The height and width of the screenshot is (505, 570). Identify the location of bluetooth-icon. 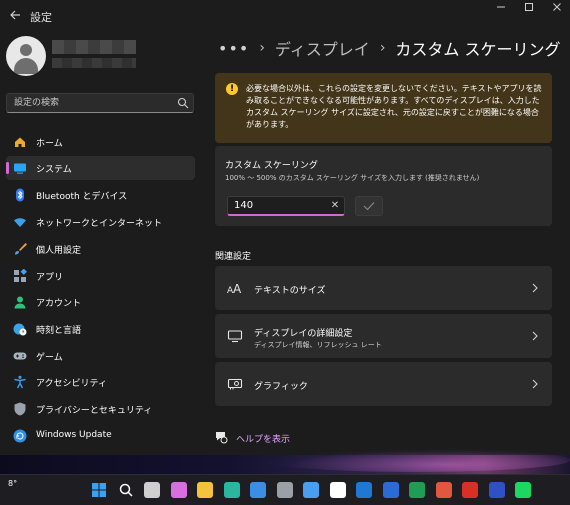
(20, 195).